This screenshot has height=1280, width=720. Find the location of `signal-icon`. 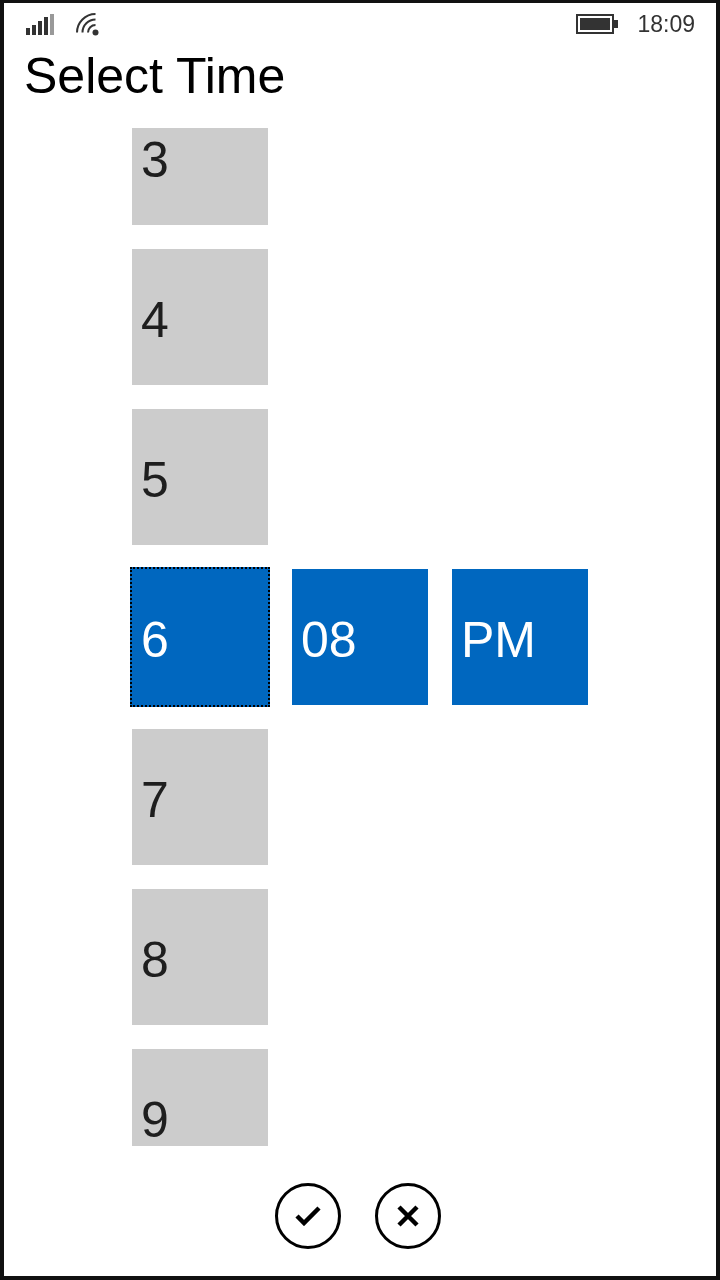

signal-icon is located at coordinates (40, 24).